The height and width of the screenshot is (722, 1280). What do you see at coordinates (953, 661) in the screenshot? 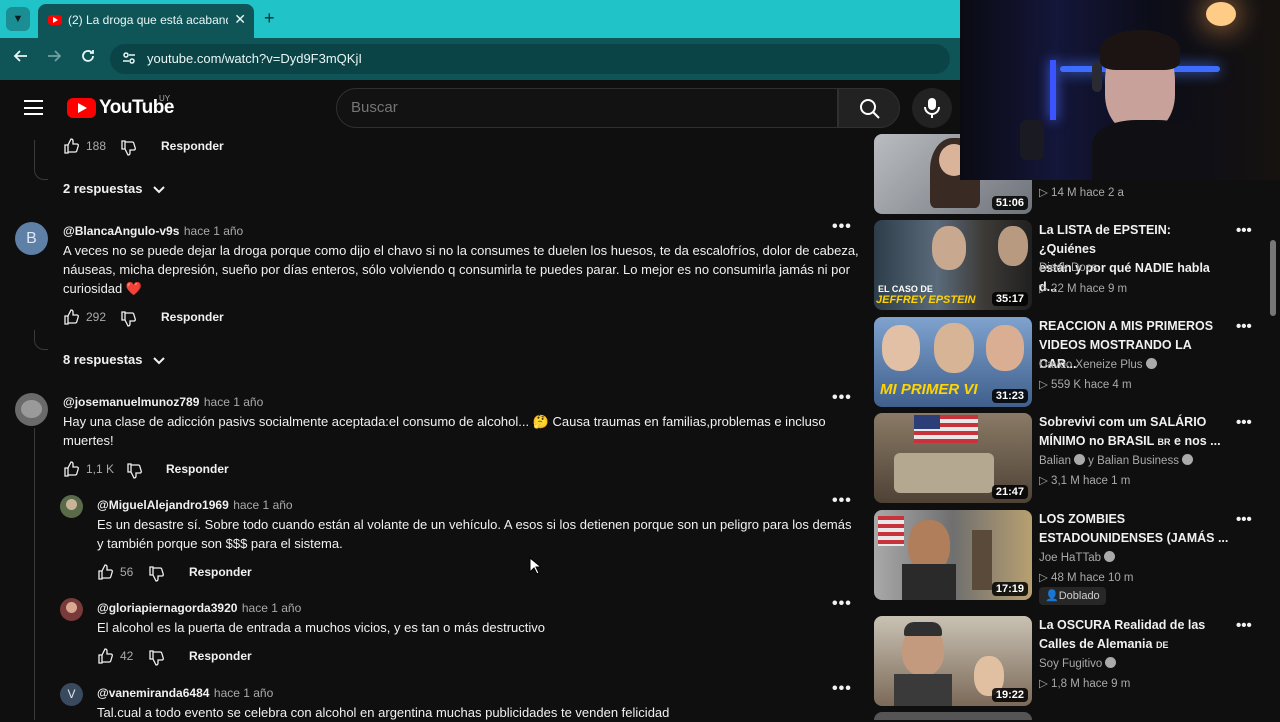
I see `video-thumbnail: 19:22` at bounding box center [953, 661].